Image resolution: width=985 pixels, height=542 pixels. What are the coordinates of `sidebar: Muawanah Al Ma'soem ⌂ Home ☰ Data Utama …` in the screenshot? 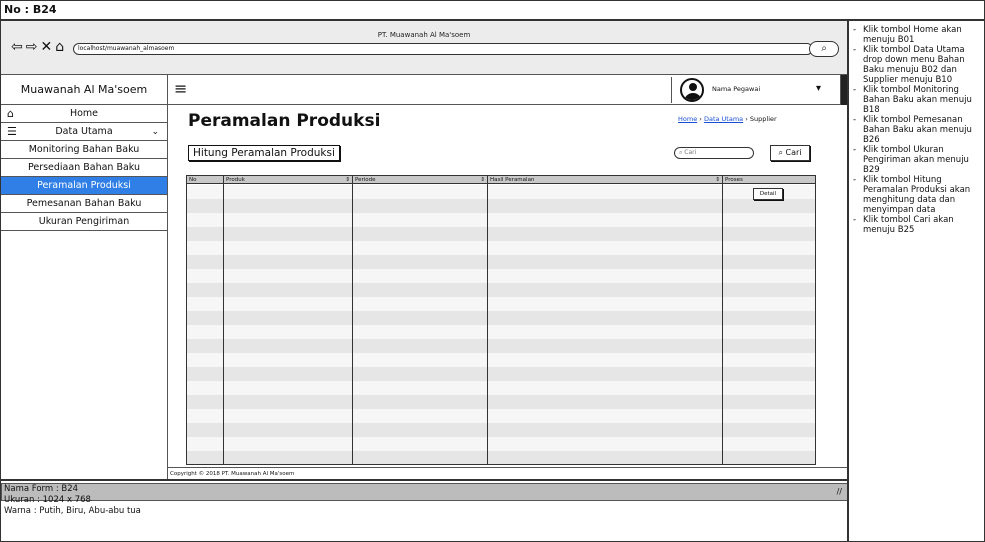 It's located at (84, 277).